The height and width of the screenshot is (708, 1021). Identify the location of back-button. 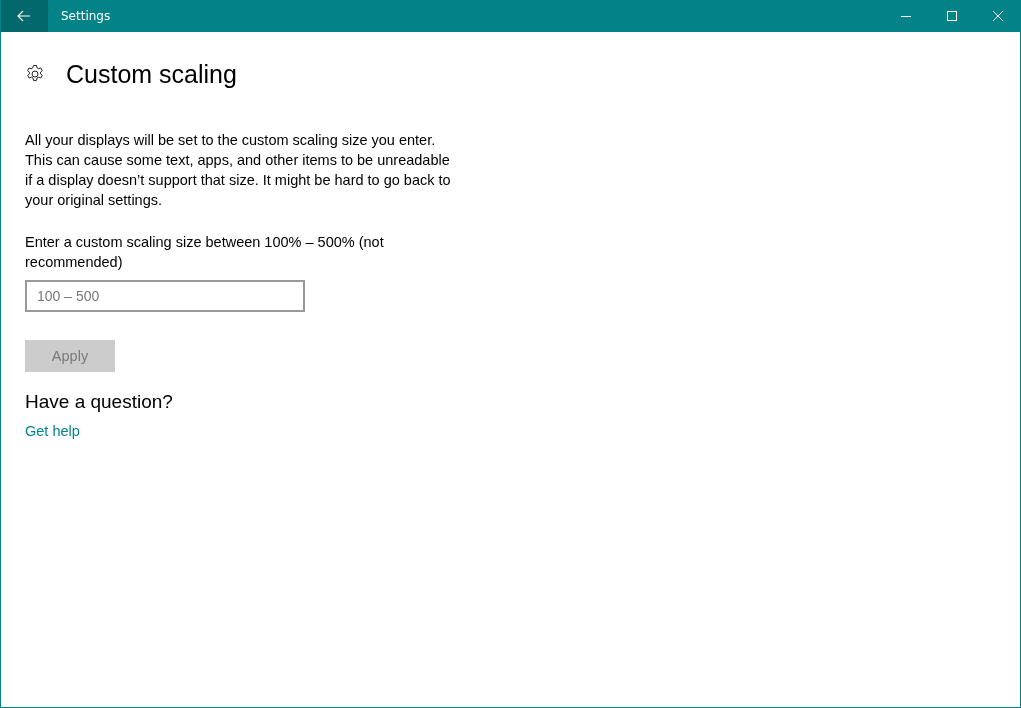
(24, 16).